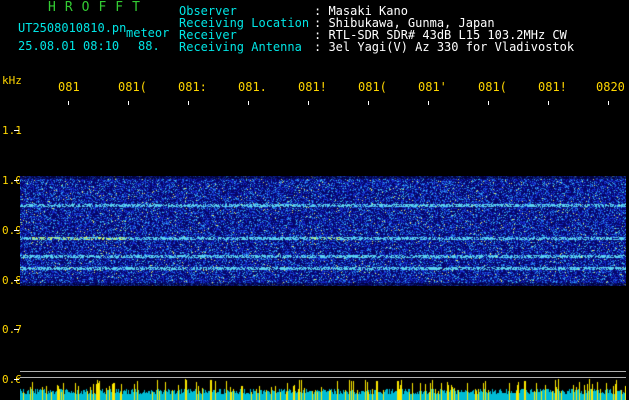 The image size is (629, 400). Describe the element at coordinates (252, 87) in the screenshot. I see `time-label-4: 081.` at that location.